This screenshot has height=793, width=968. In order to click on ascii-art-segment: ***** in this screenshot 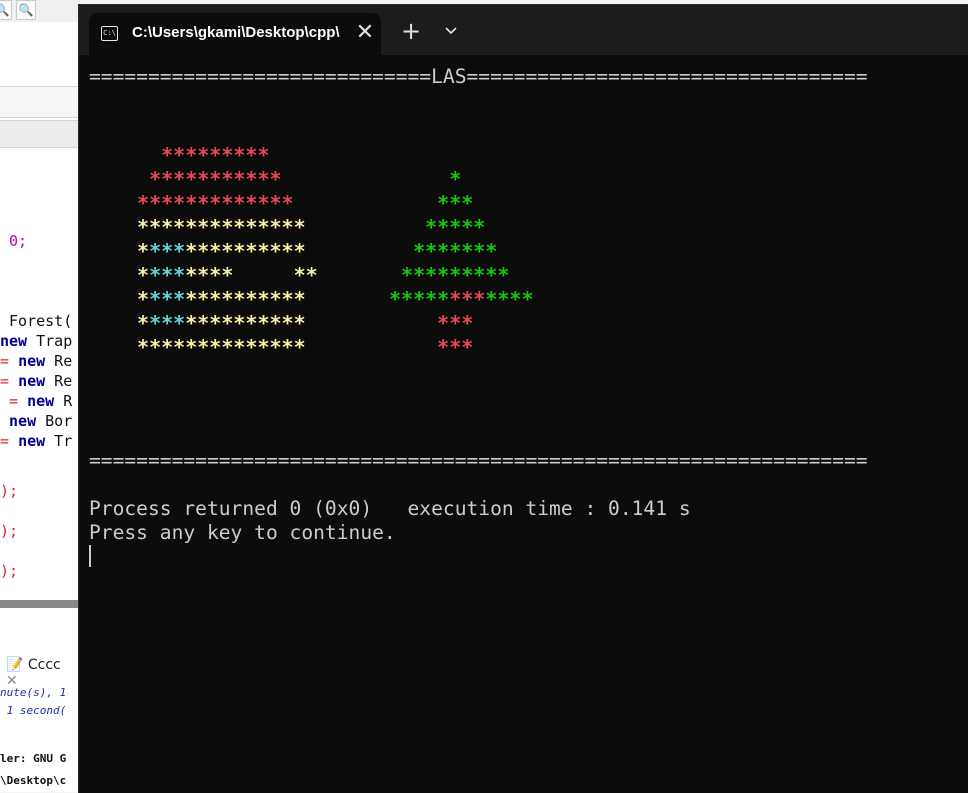, I will do `click(437, 227)`.